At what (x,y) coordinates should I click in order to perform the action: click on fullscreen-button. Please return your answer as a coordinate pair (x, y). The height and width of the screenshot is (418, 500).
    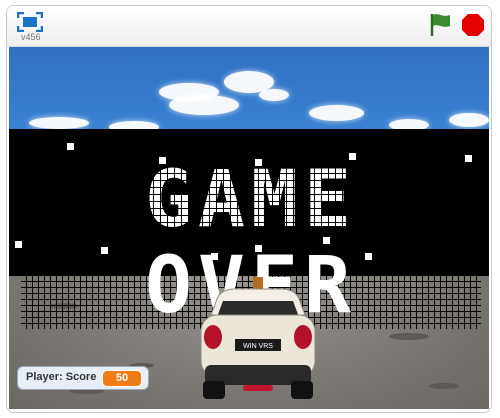
    Looking at the image, I should click on (30, 22).